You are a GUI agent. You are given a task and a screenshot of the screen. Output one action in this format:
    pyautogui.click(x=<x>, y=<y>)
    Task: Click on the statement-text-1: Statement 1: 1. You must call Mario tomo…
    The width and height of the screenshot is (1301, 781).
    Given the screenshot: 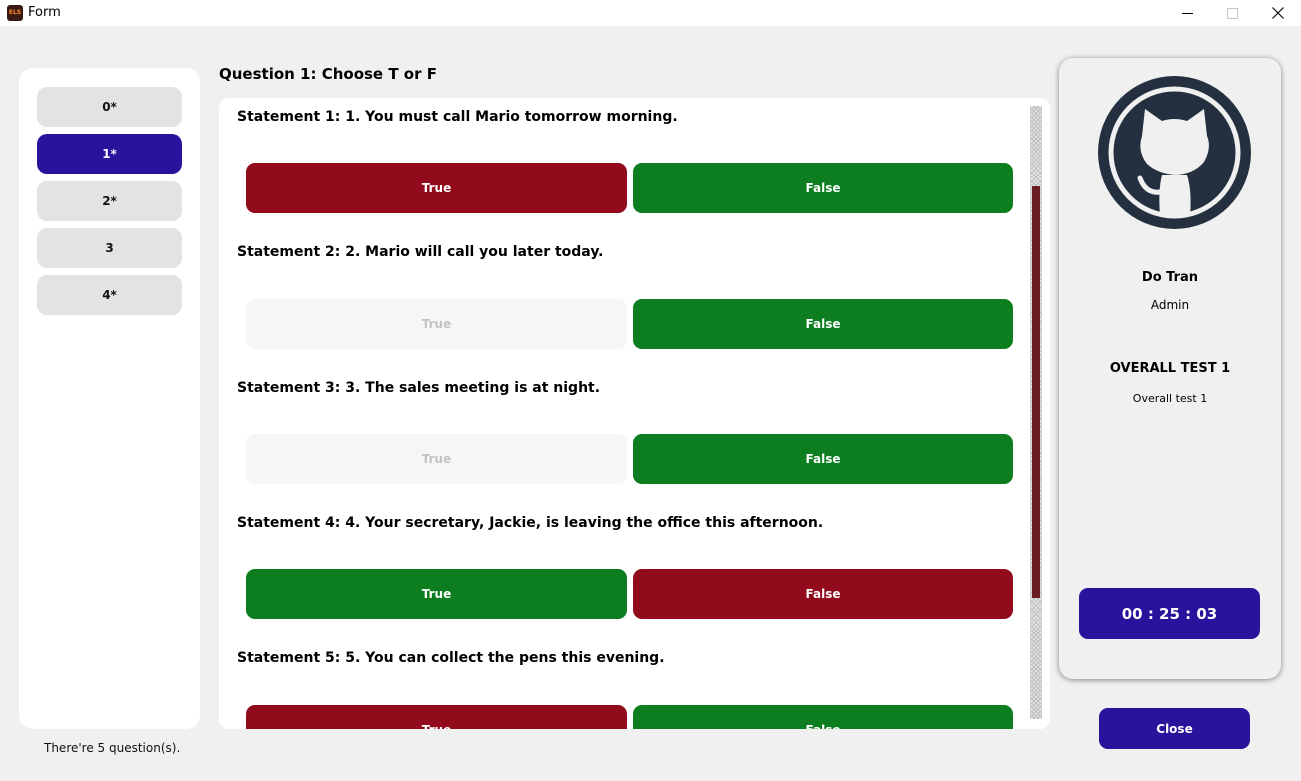 What is the action you would take?
    pyautogui.click(x=457, y=117)
    